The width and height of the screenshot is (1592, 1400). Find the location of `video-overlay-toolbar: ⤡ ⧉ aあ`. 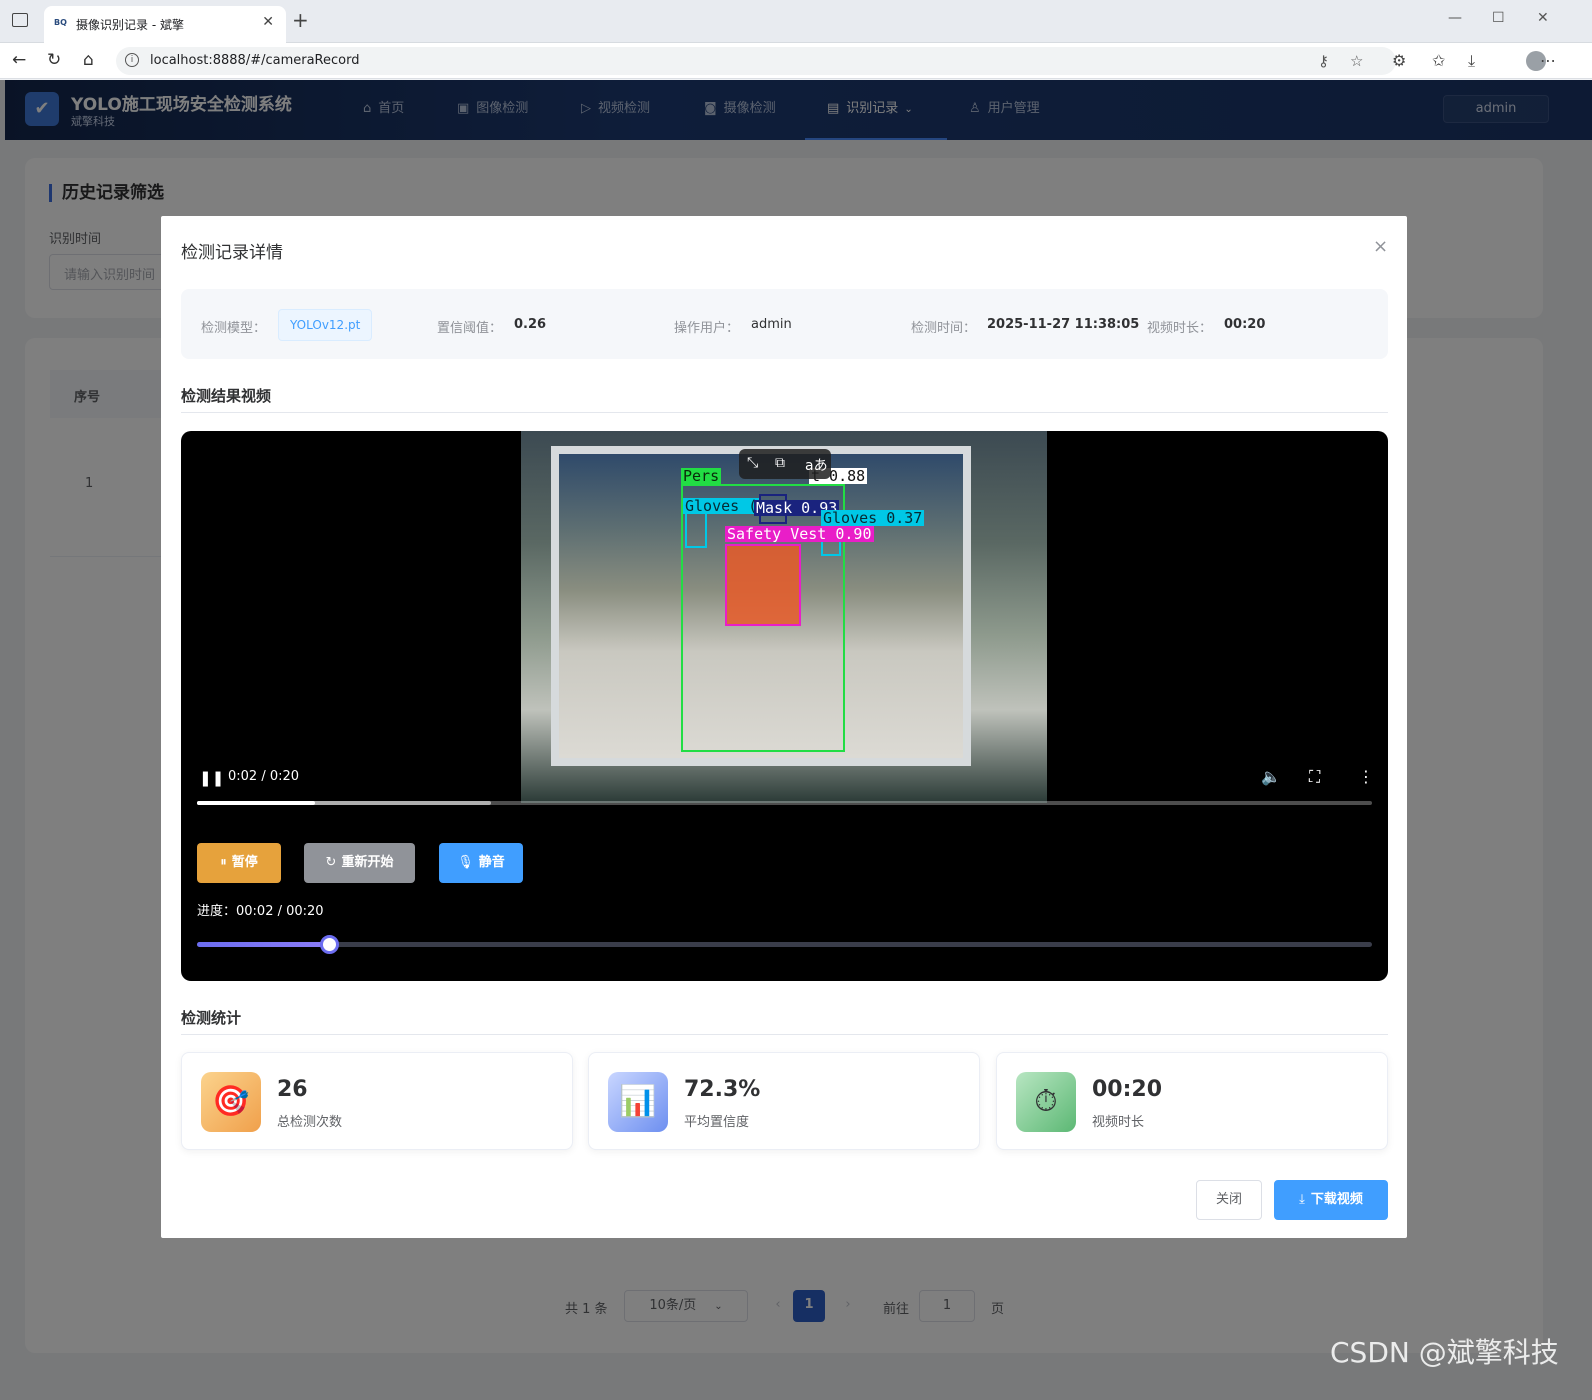

video-overlay-toolbar: ⤡ ⧉ aあ is located at coordinates (785, 464).